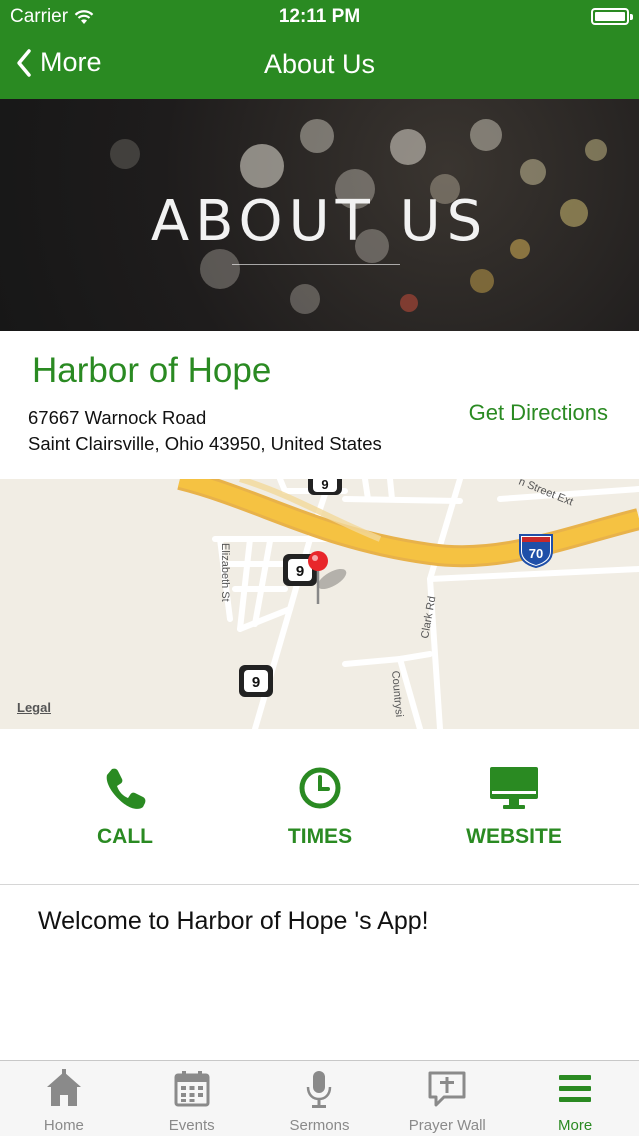 The height and width of the screenshot is (1136, 639). I want to click on tab-more: More, so click(575, 1098).